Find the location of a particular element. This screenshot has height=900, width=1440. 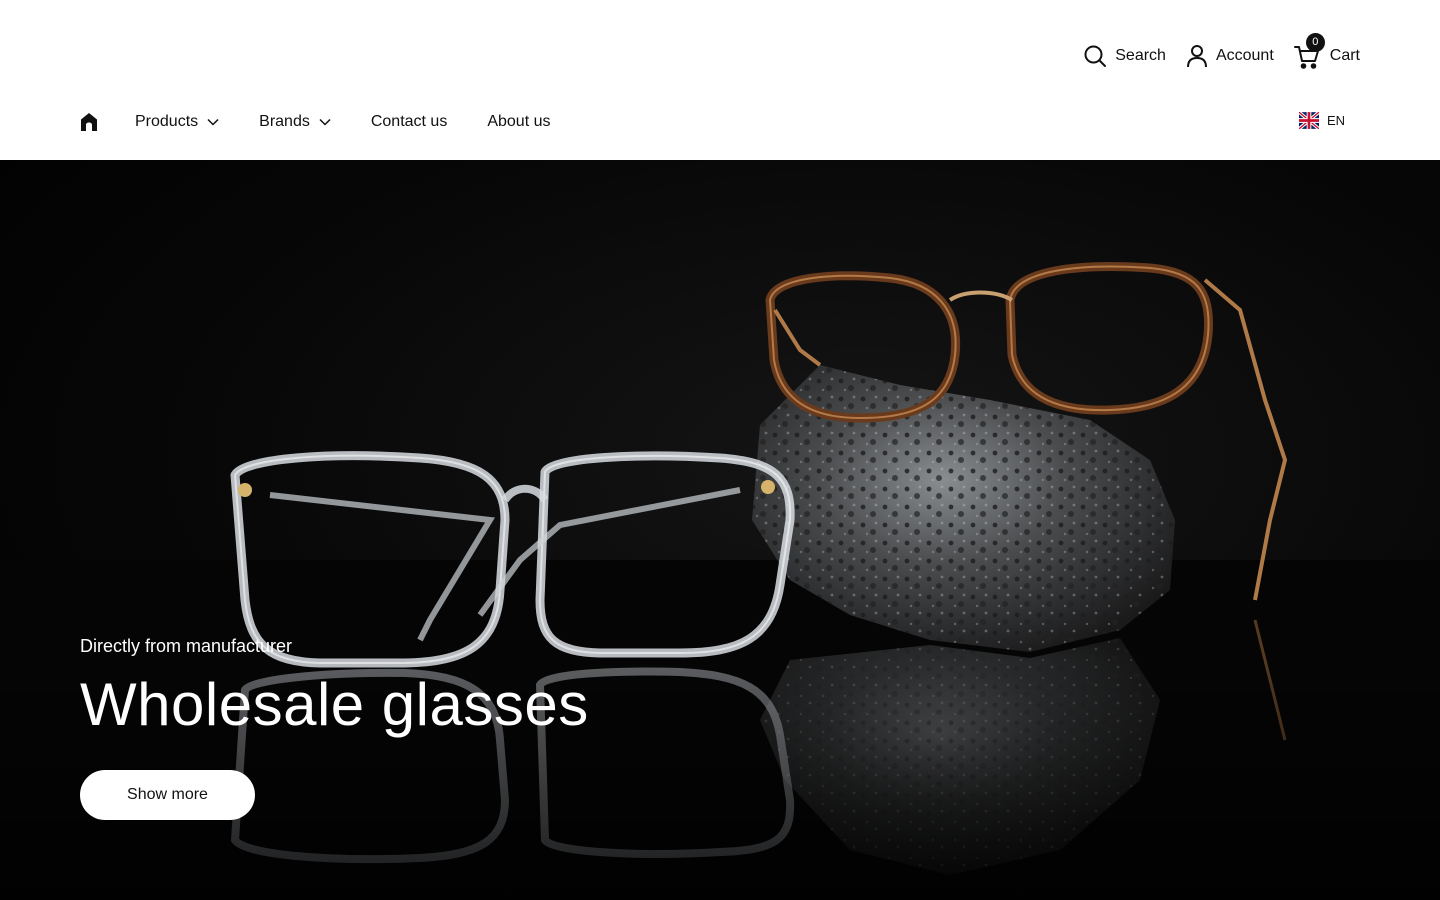

nav-item-label: Contact us is located at coordinates (409, 121).